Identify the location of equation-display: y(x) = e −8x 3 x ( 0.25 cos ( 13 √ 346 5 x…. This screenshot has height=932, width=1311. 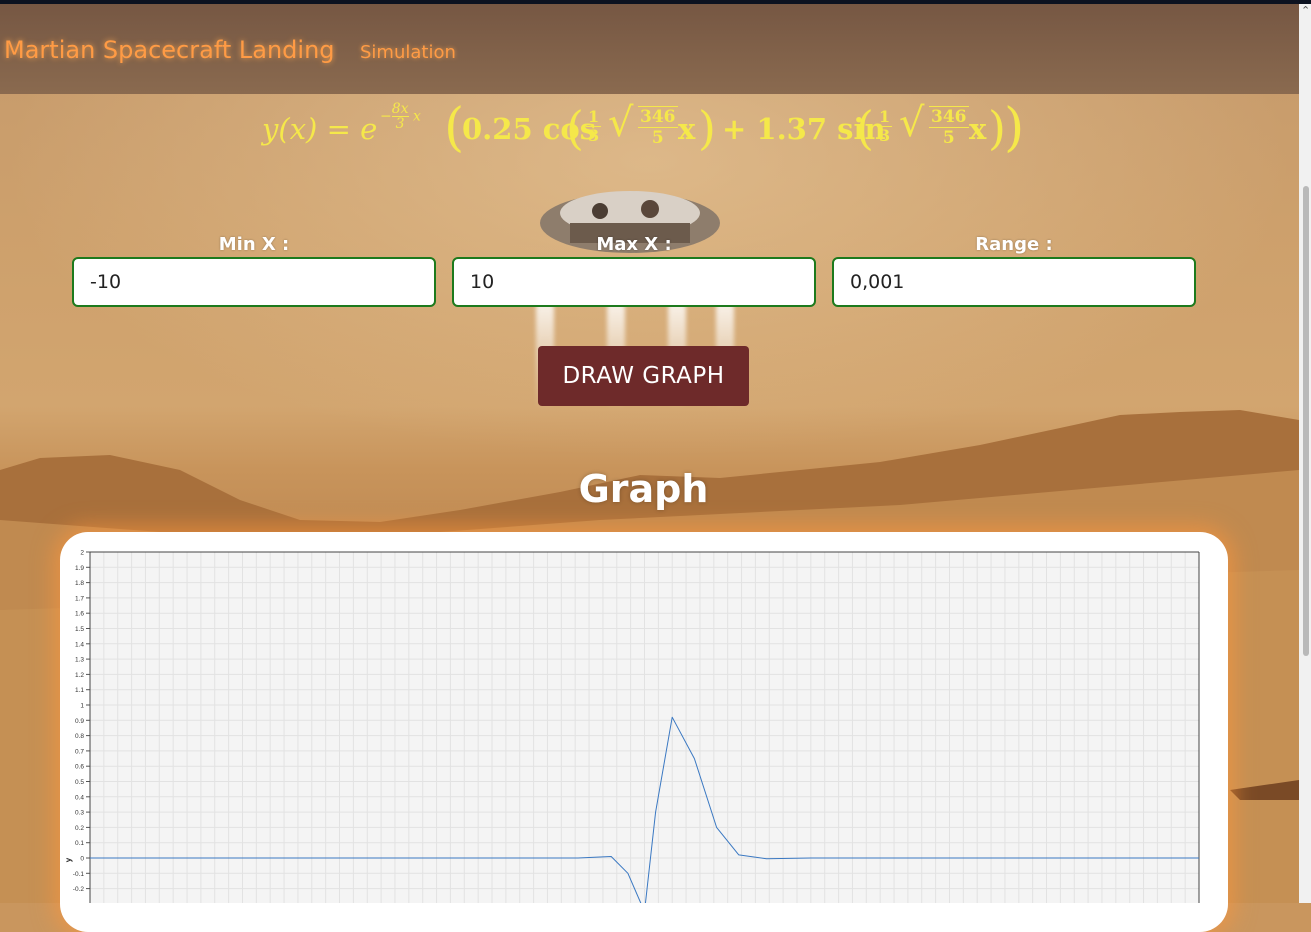
(643, 128).